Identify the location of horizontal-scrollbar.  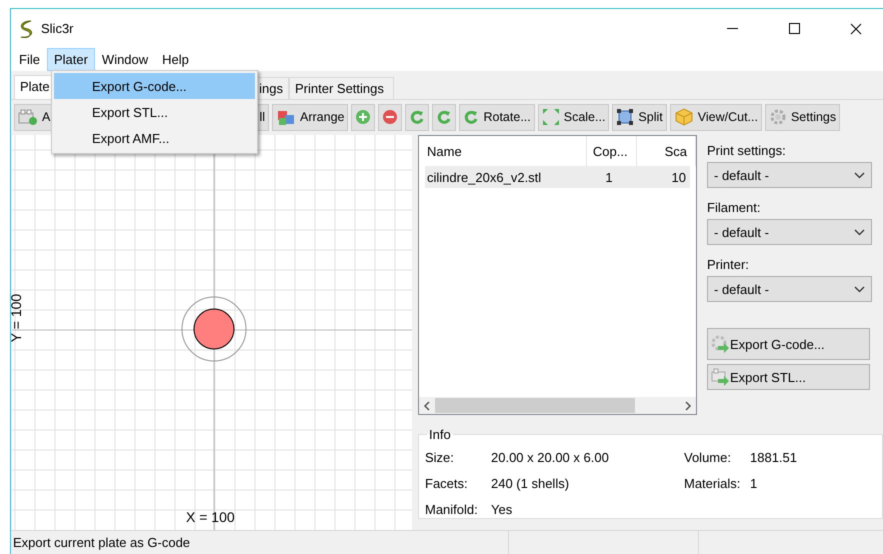
(557, 405).